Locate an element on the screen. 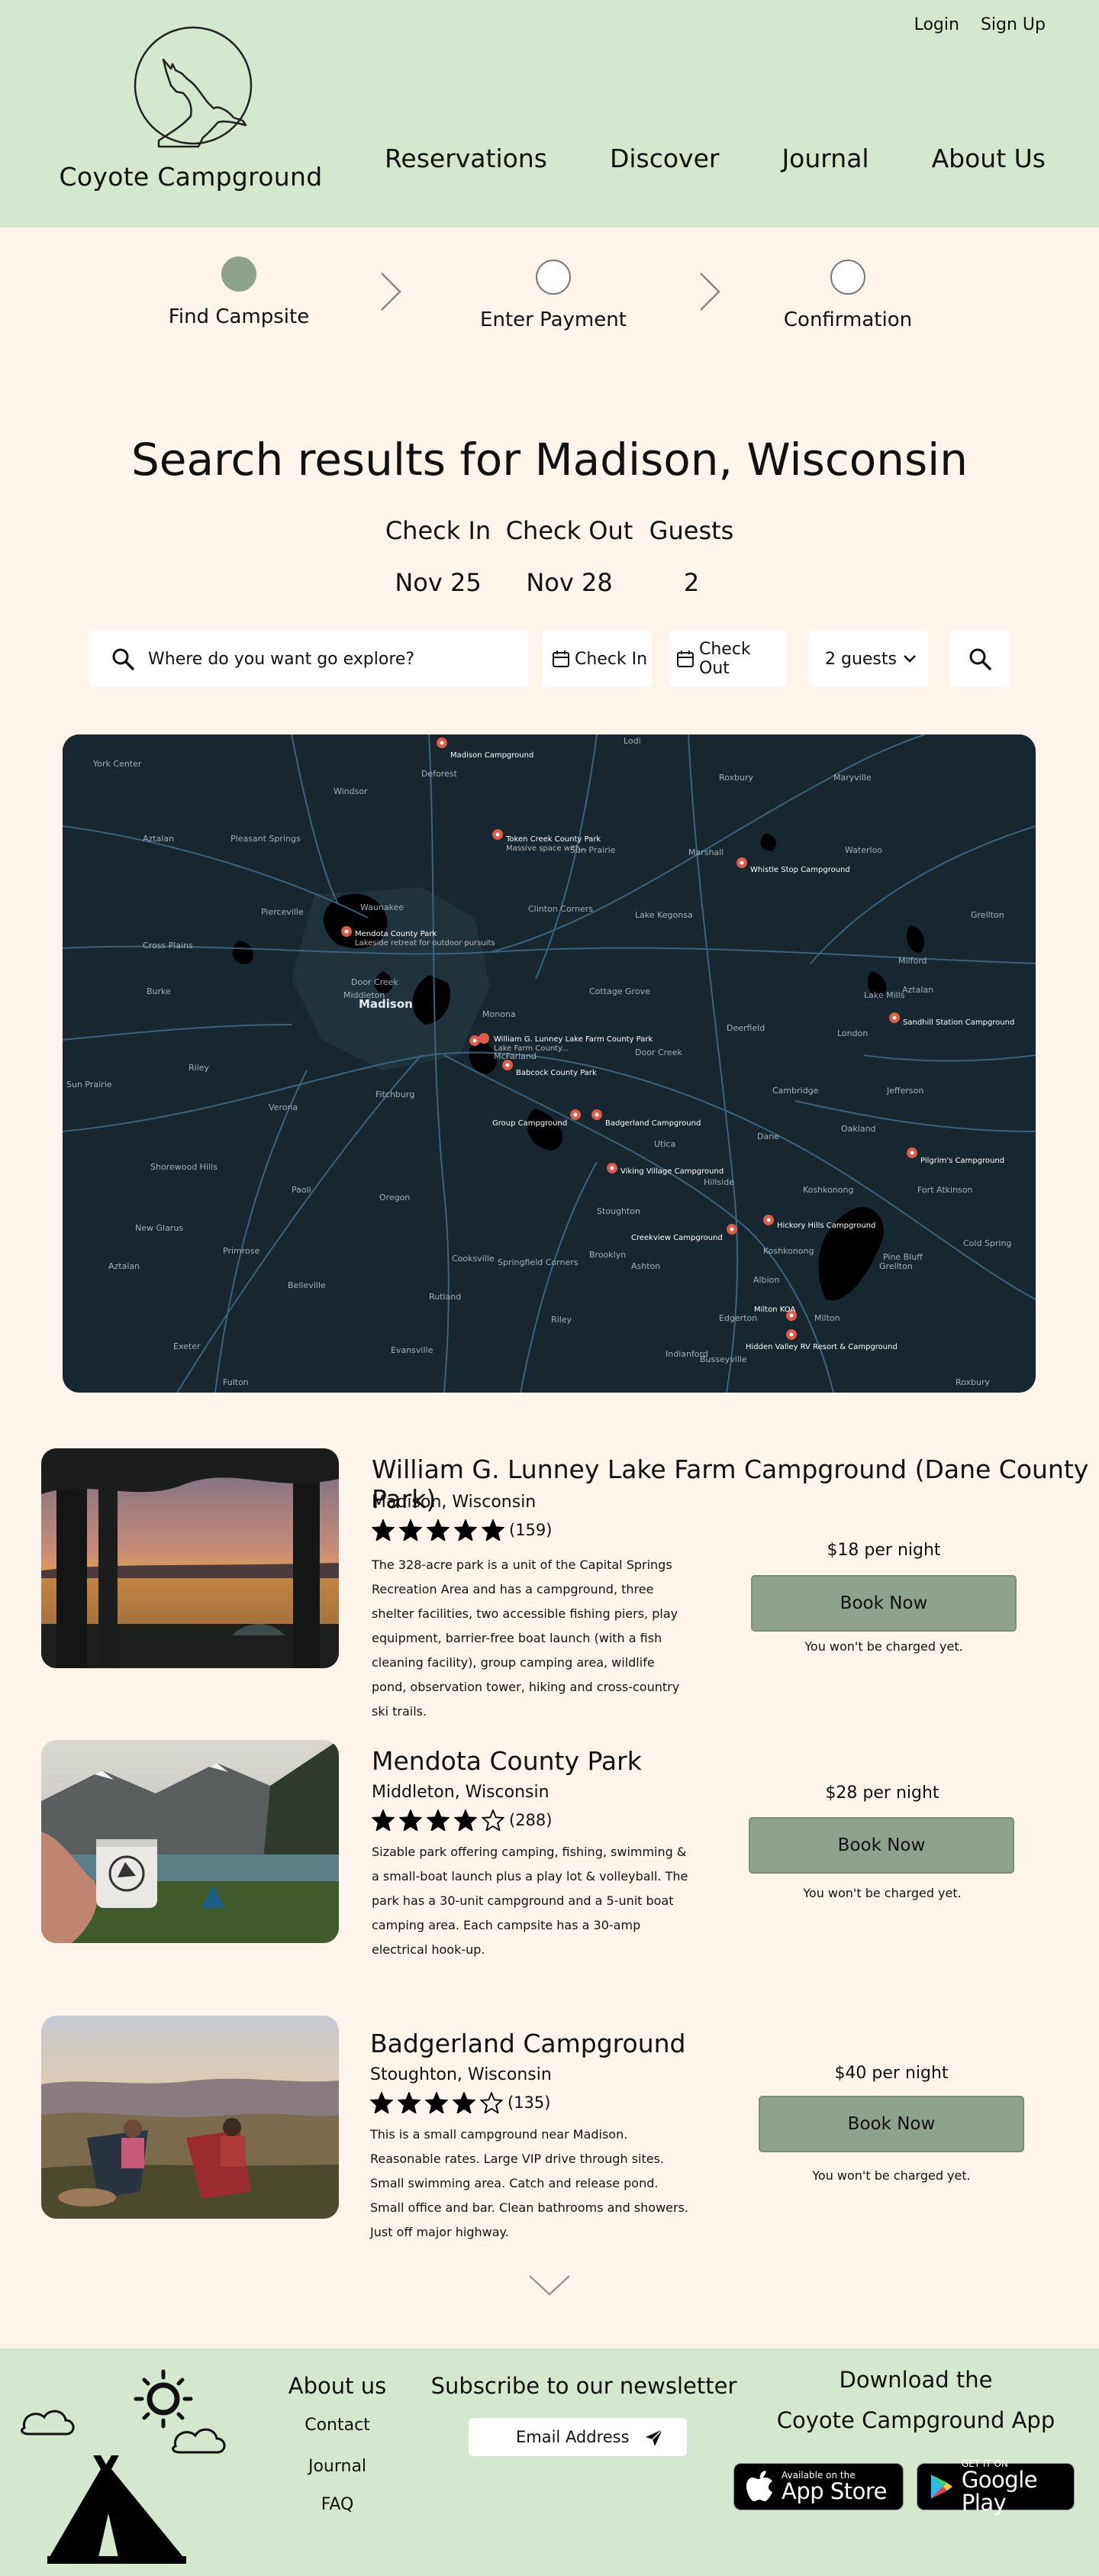 This screenshot has height=2576, width=1099. summary-check-out: Check Out Nov 28 is located at coordinates (569, 556).